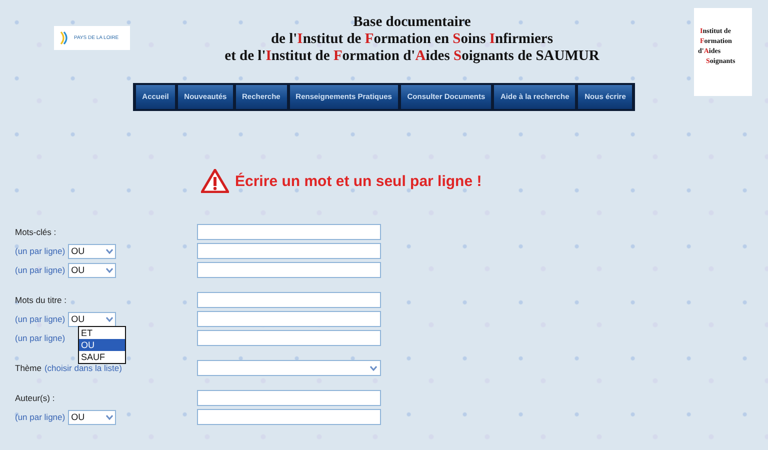  I want to click on warning-message: Écrire un mot et un seul par ligne !, so click(358, 181).